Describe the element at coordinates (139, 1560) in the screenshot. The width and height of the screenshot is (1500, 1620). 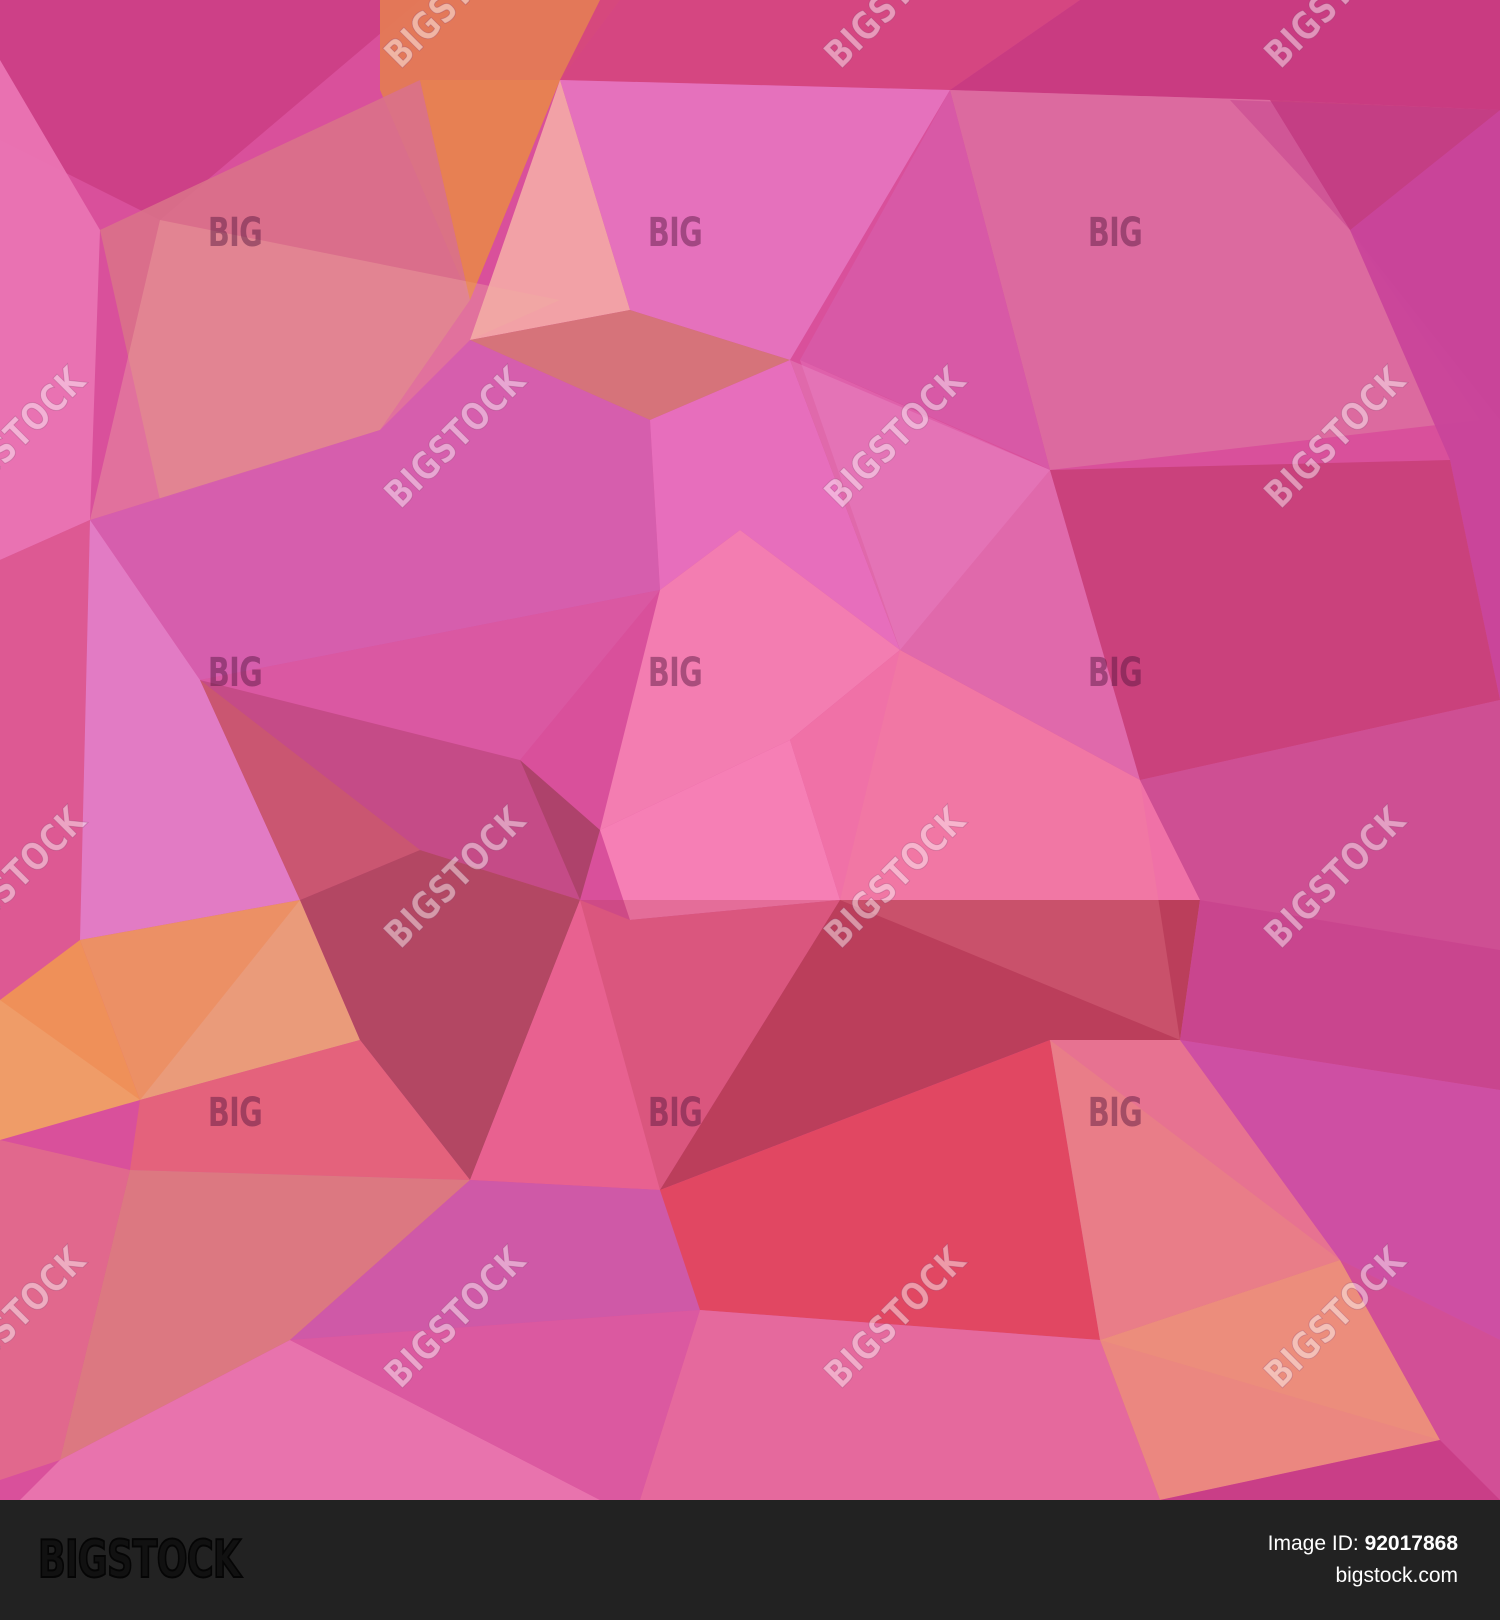
I see `bigstock-logo: BIGSTOCK` at that location.